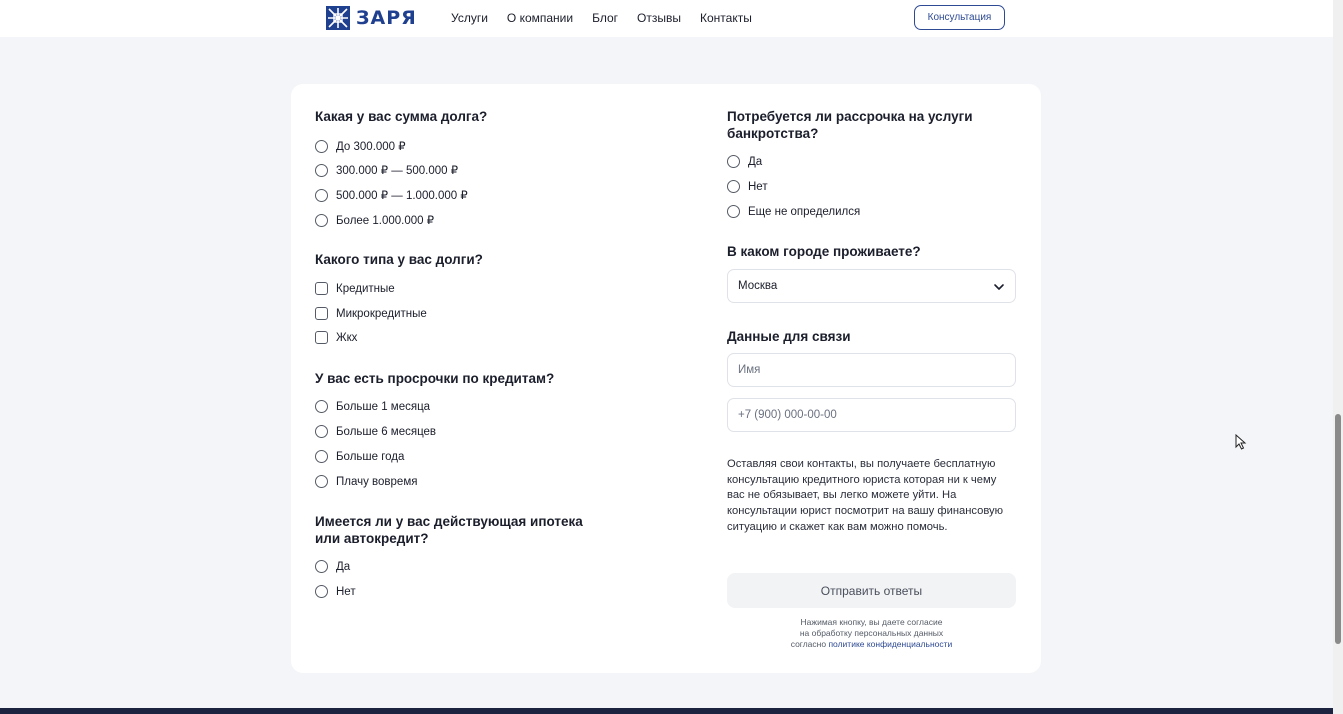 The height and width of the screenshot is (714, 1343). I want to click on consent-line: согласно политике конфиденциальности, so click(871, 644).